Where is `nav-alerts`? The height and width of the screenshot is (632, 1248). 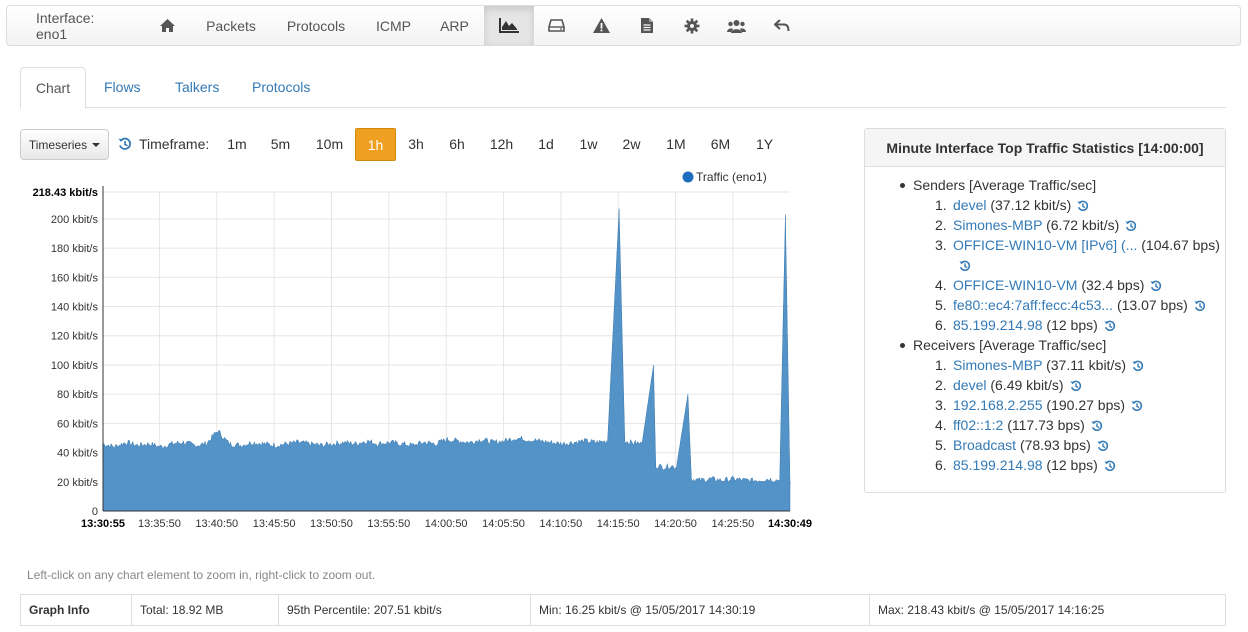 nav-alerts is located at coordinates (601, 25).